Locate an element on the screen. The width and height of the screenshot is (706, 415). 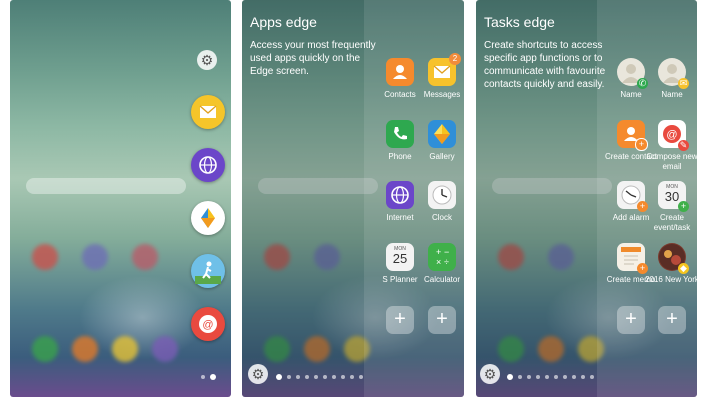
calendar-icon: MON 25 is located at coordinates (400, 257).